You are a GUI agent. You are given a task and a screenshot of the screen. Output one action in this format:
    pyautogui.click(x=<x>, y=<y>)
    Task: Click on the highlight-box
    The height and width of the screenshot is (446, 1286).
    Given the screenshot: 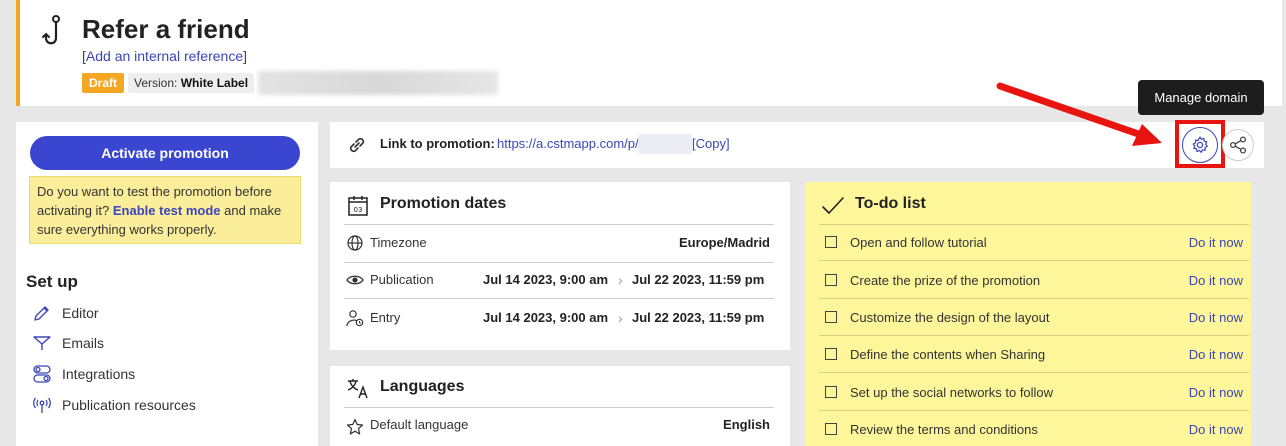 What is the action you would take?
    pyautogui.click(x=1200, y=144)
    